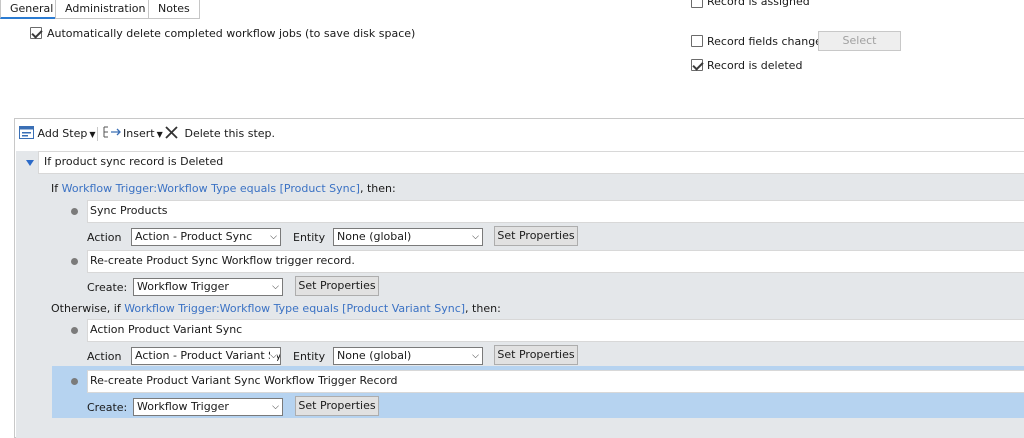 Image resolution: width=1024 pixels, height=438 pixels. I want to click on auto-delete-checkbox, so click(36, 33).